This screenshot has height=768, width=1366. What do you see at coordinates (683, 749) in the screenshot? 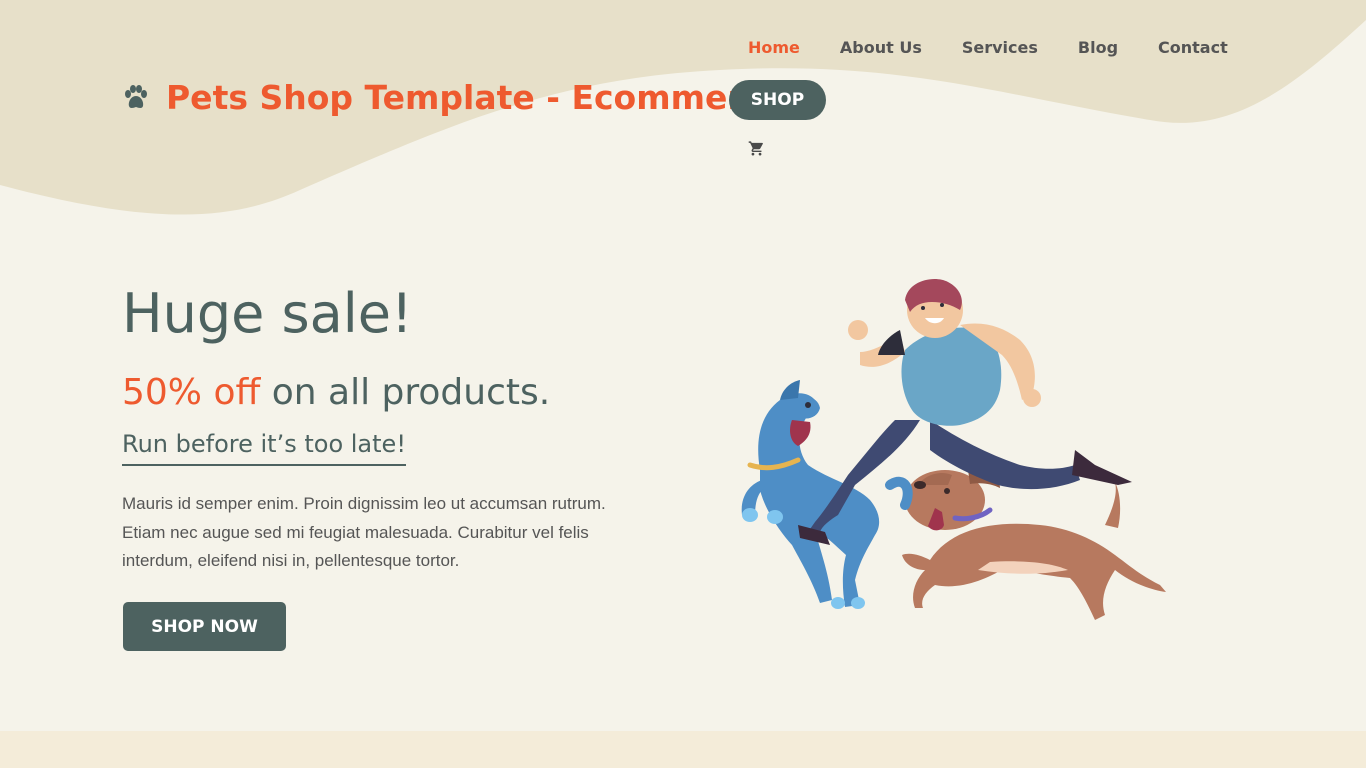
I see `footer-strip` at bounding box center [683, 749].